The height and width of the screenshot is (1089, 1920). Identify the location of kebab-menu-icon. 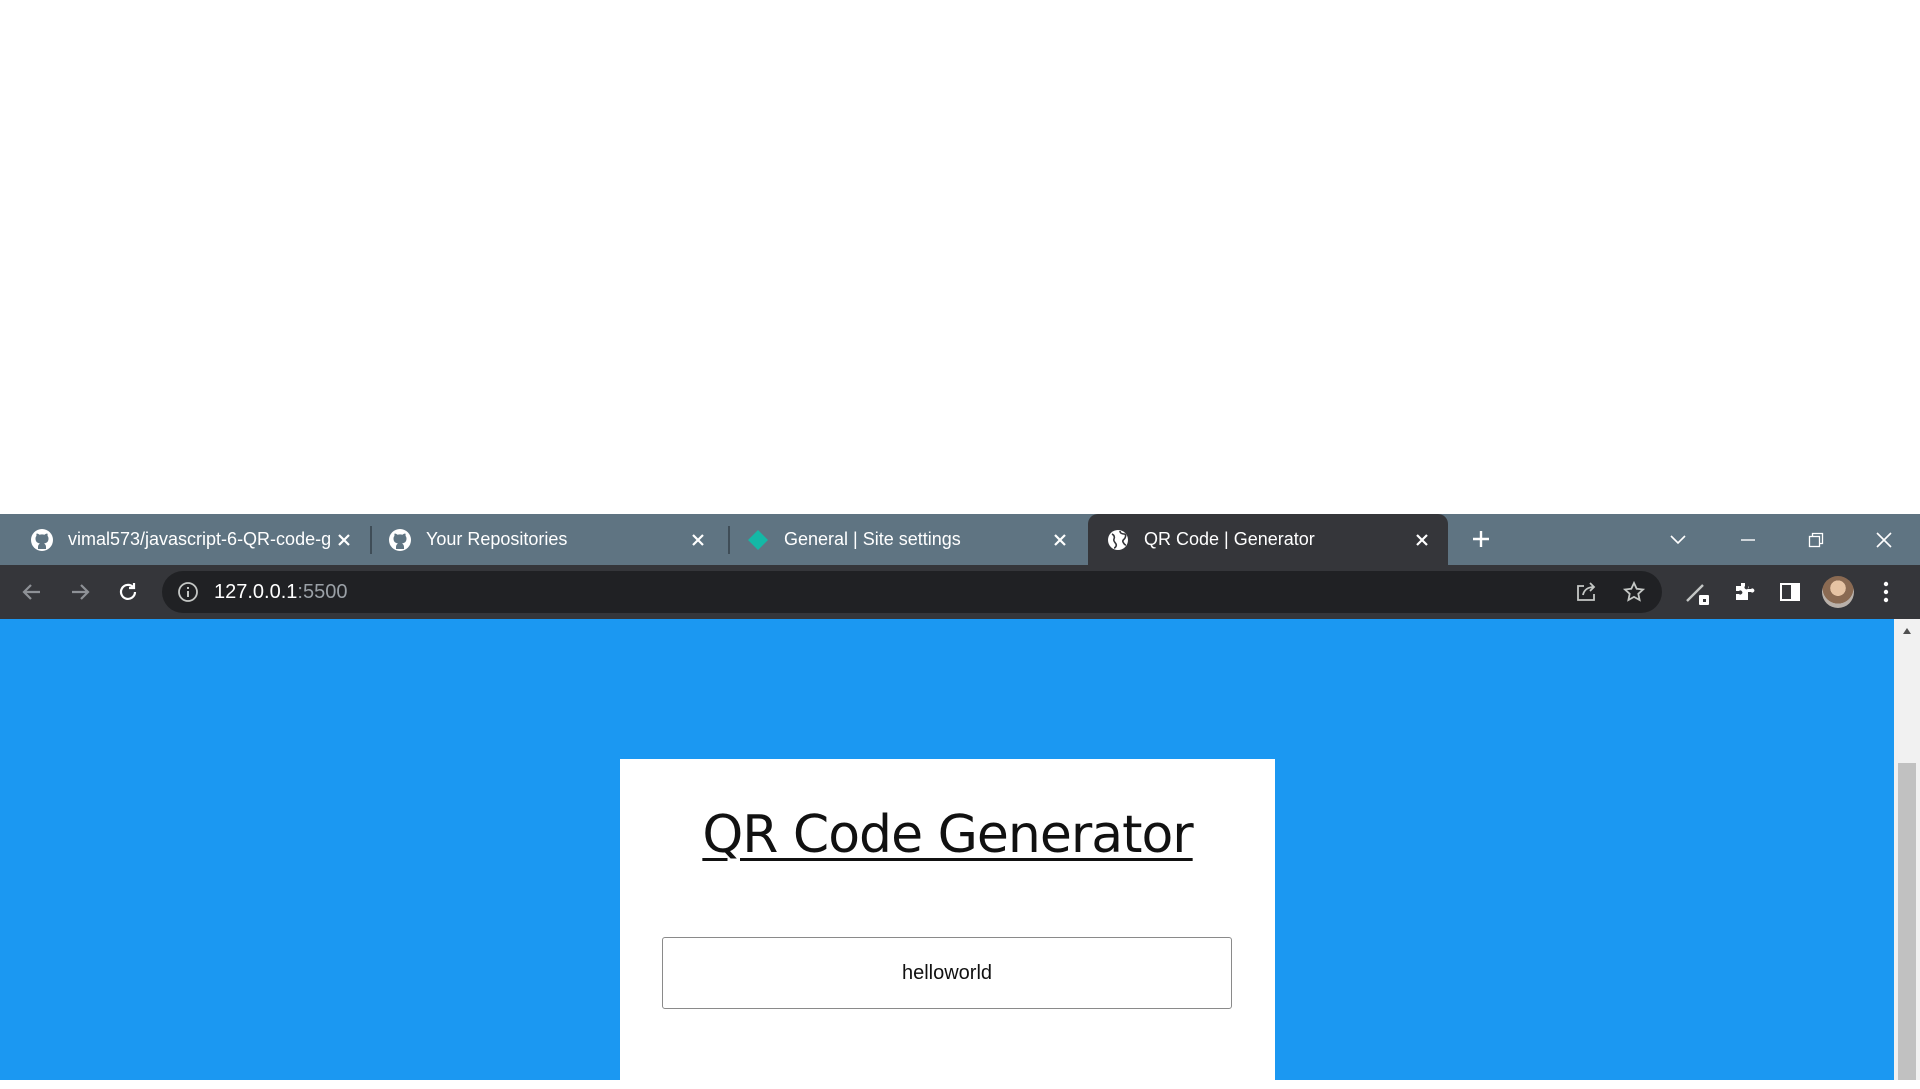
(1886, 592).